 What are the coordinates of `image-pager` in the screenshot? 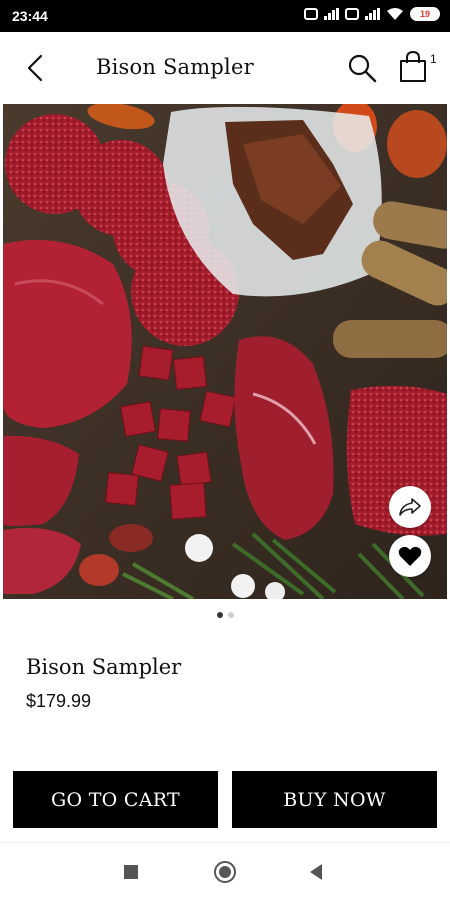 It's located at (225, 615).